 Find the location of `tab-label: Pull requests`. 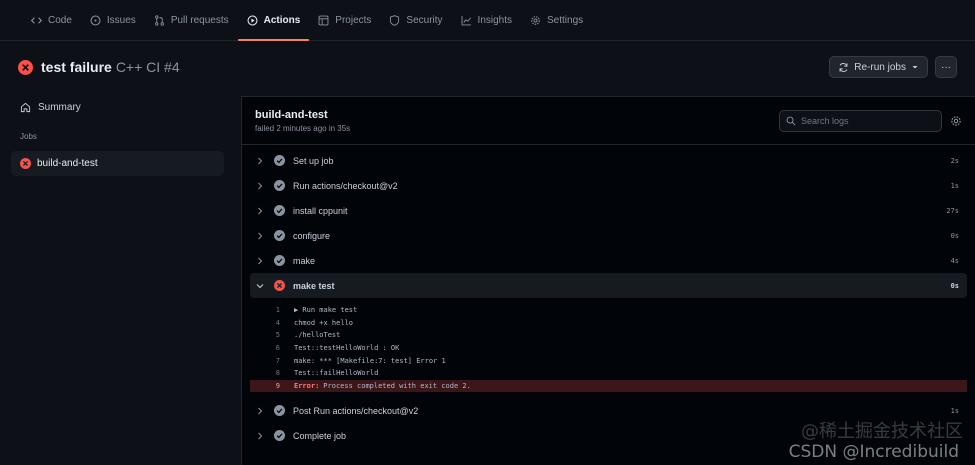

tab-label: Pull requests is located at coordinates (199, 20).